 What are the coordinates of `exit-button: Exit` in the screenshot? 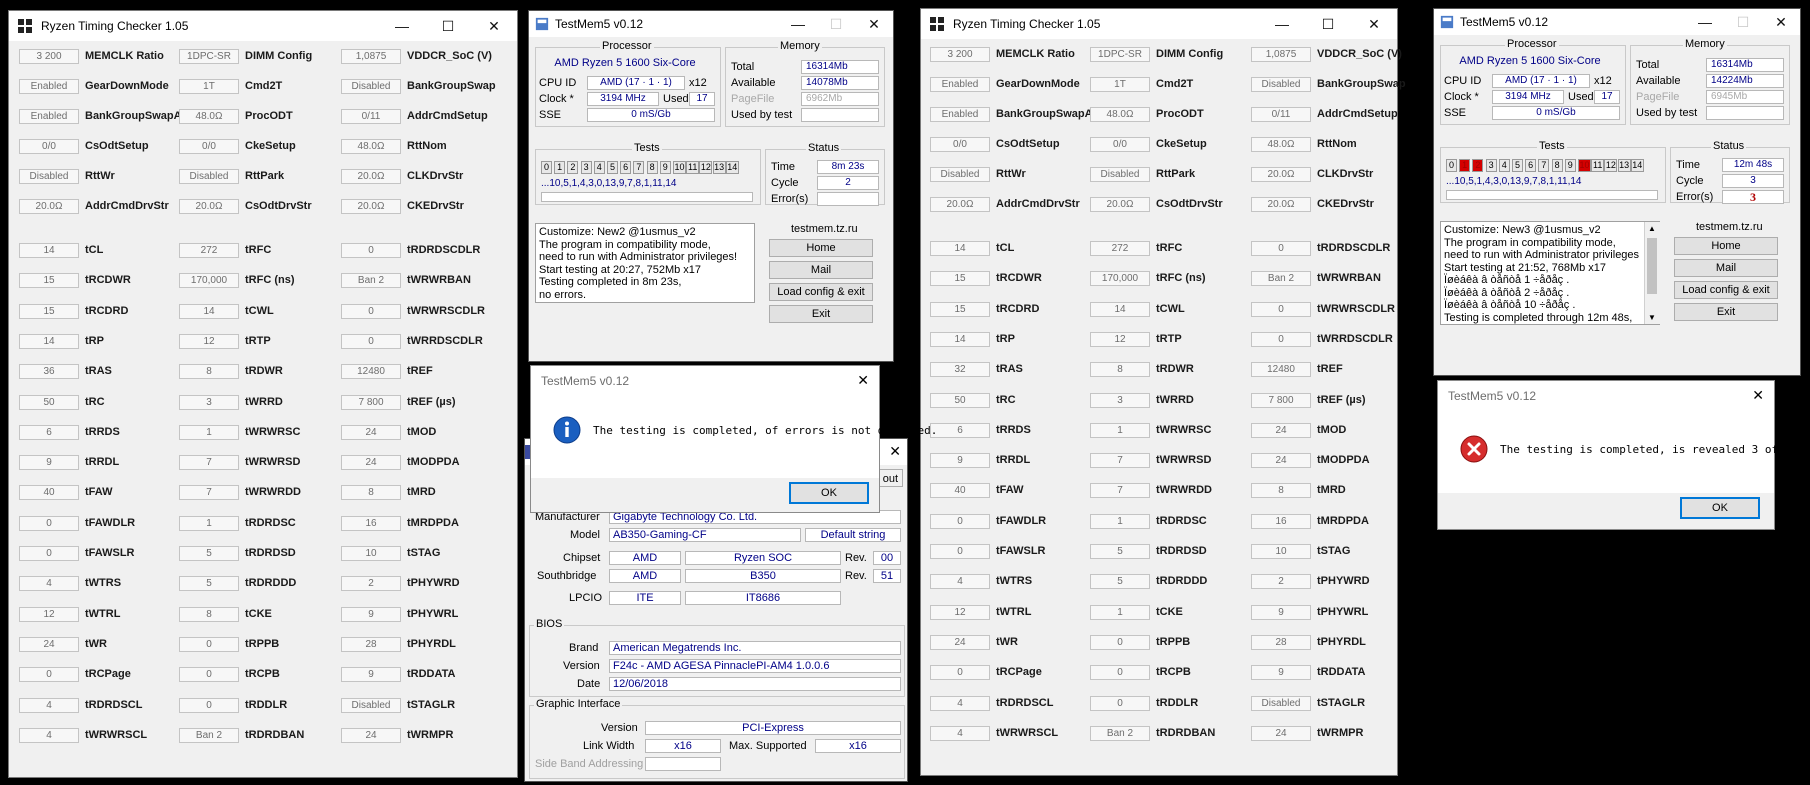 It's located at (821, 314).